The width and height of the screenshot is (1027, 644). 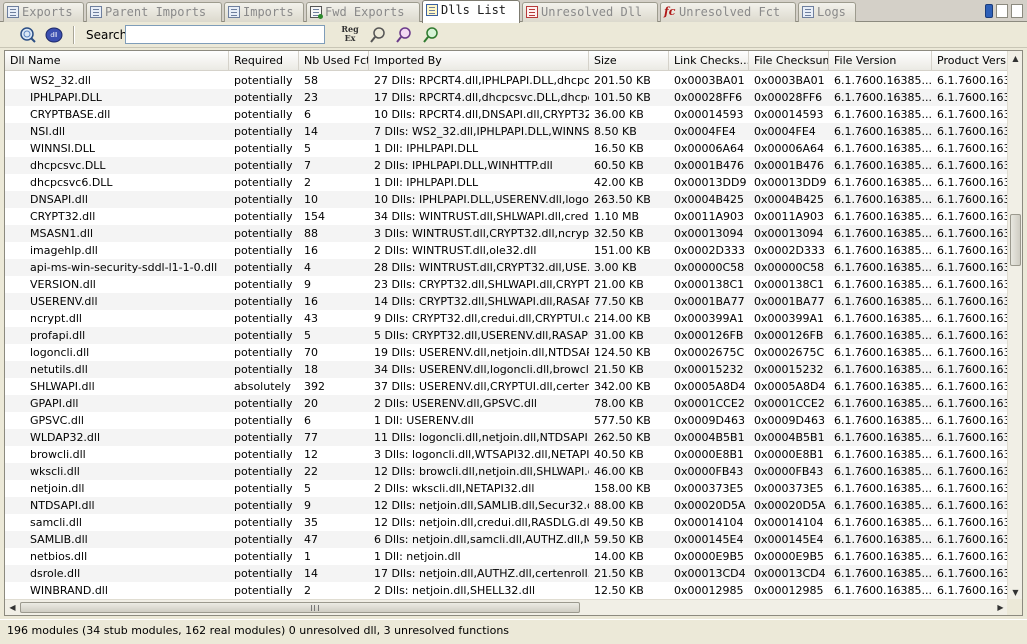 I want to click on scroll-up-arrow-icon: ▲, so click(x=1015, y=58).